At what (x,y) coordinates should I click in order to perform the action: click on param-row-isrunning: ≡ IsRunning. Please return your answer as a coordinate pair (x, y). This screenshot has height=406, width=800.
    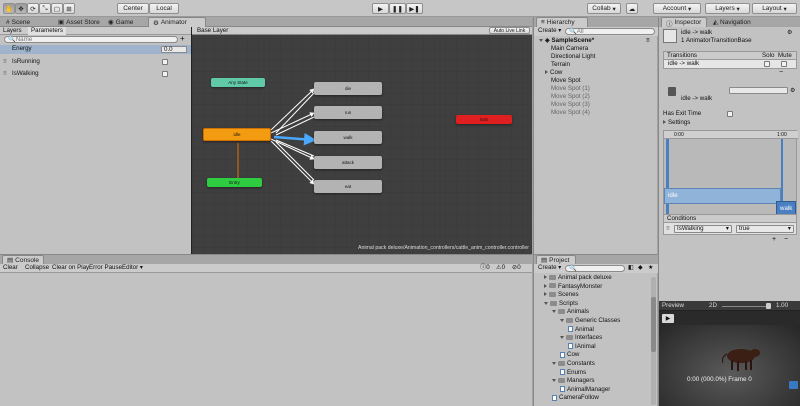
    Looking at the image, I should click on (95, 62).